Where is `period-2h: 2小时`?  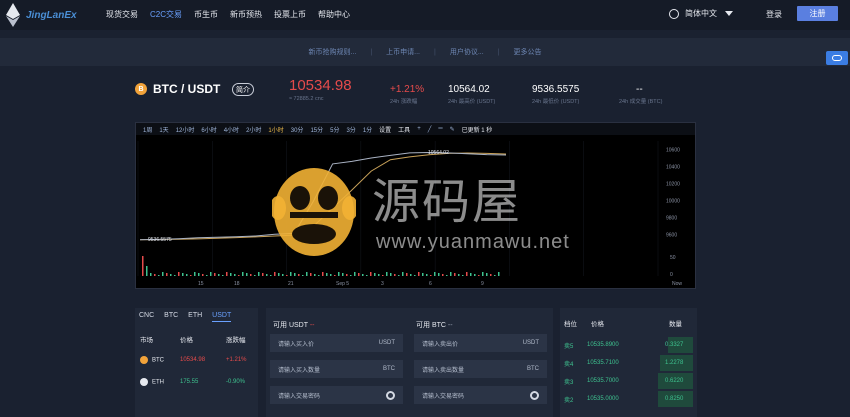
period-2h: 2小时 is located at coordinates (253, 129).